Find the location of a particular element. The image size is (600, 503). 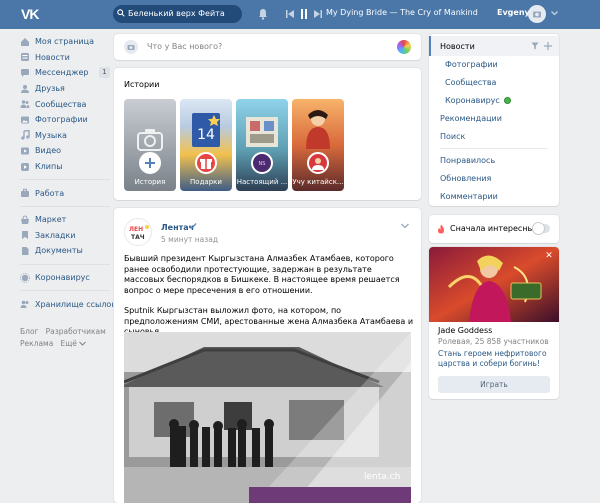

market-icon is located at coordinates (25, 219).